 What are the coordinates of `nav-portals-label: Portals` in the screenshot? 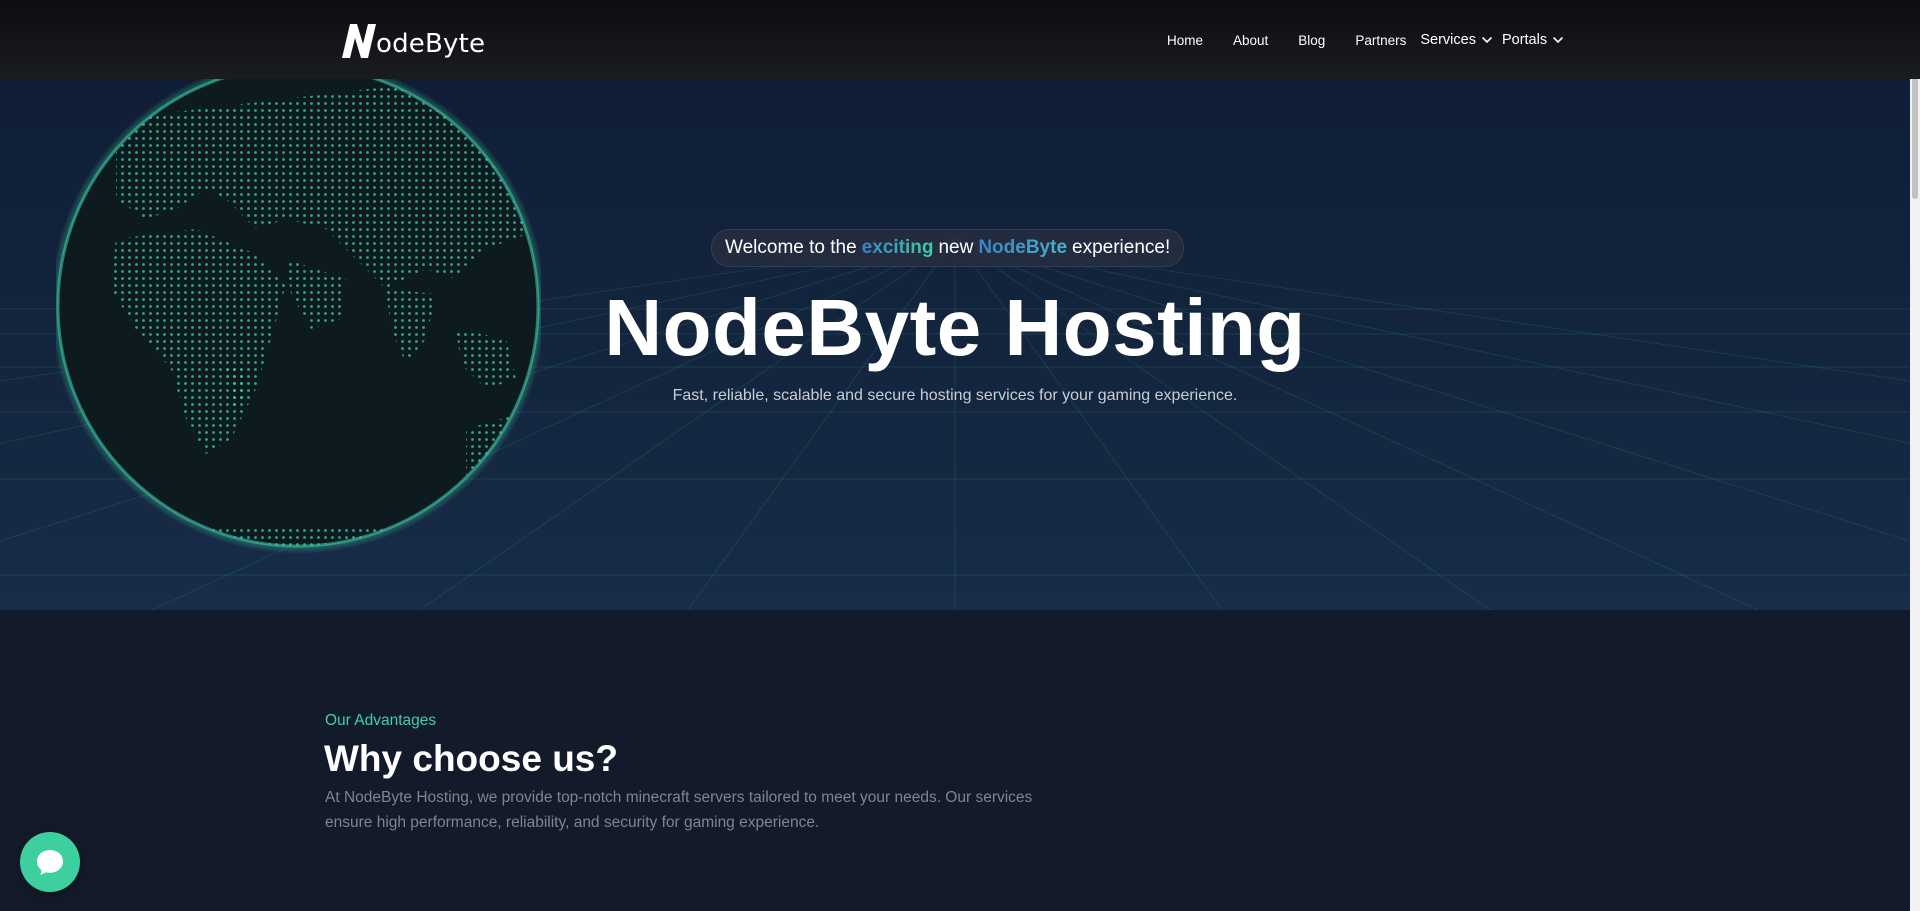 It's located at (1524, 40).